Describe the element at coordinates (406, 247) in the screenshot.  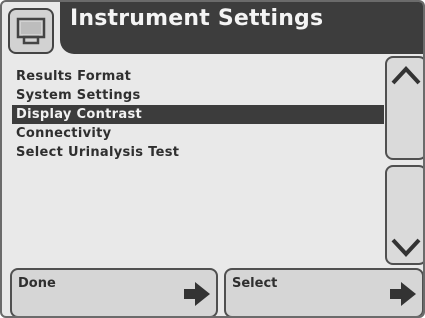
I see `chevron-down-icon` at that location.